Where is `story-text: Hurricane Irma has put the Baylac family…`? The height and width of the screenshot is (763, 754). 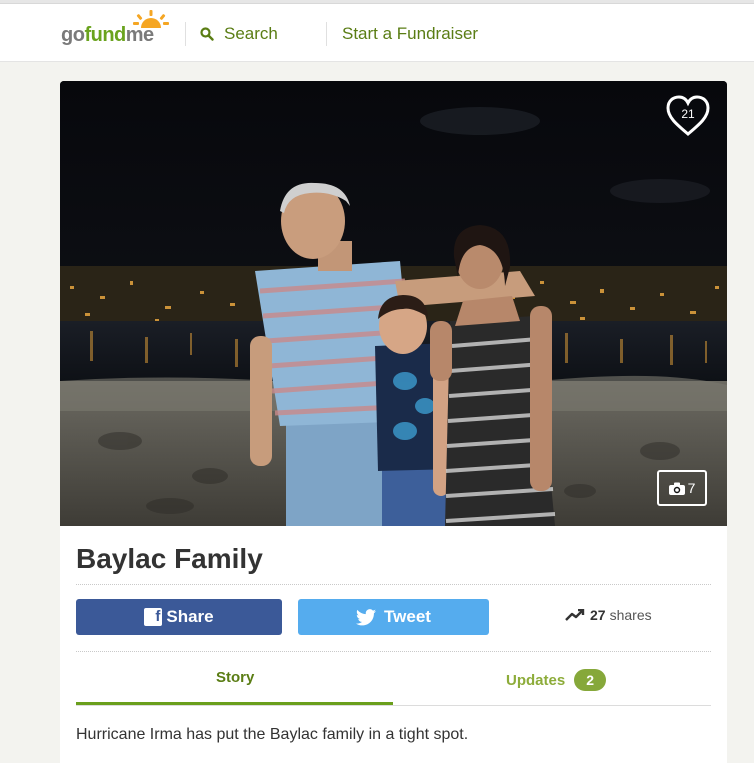
story-text: Hurricane Irma has put the Baylac family… is located at coordinates (272, 734).